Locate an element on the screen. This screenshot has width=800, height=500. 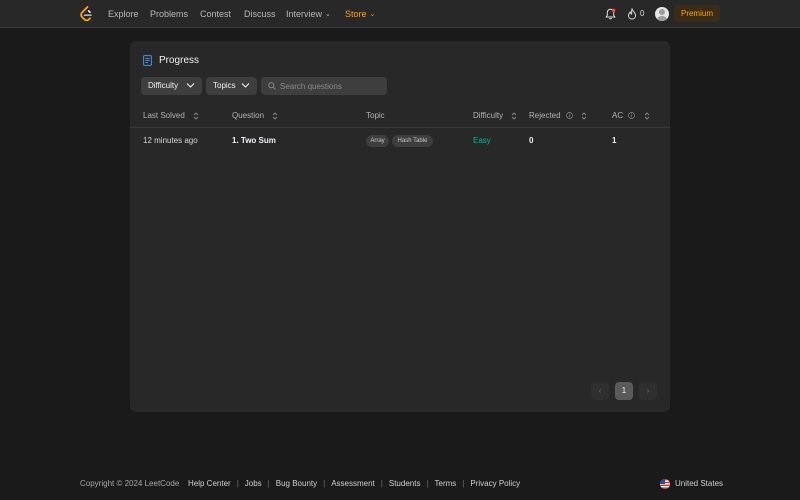
column-header-topic: Topic is located at coordinates (375, 116).